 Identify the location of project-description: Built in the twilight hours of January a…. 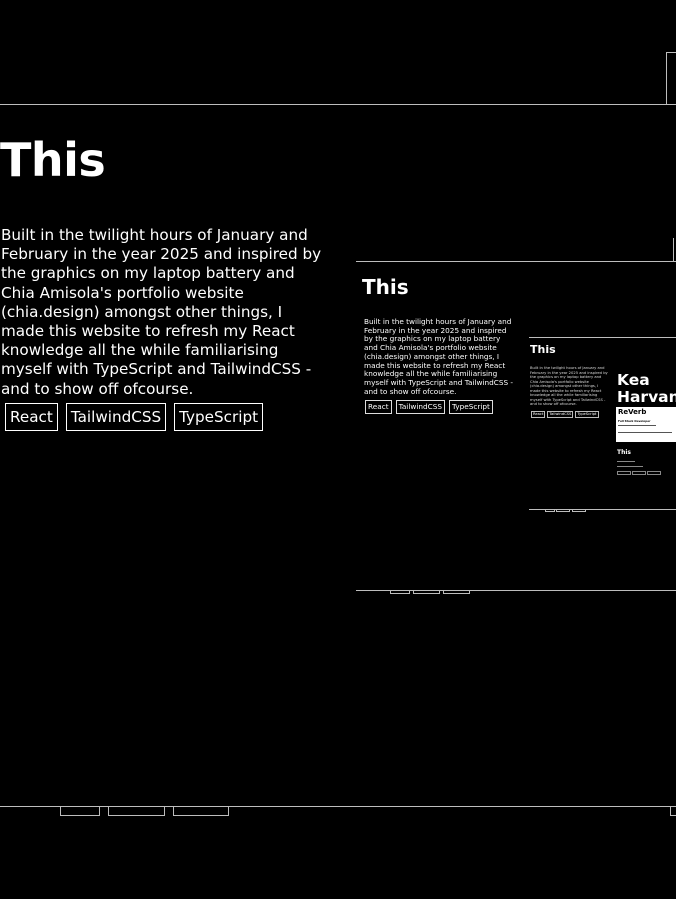
(161, 312).